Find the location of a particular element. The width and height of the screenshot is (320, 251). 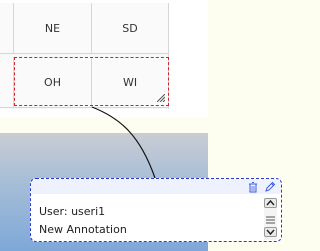

chevron-down-icon is located at coordinates (270, 232).